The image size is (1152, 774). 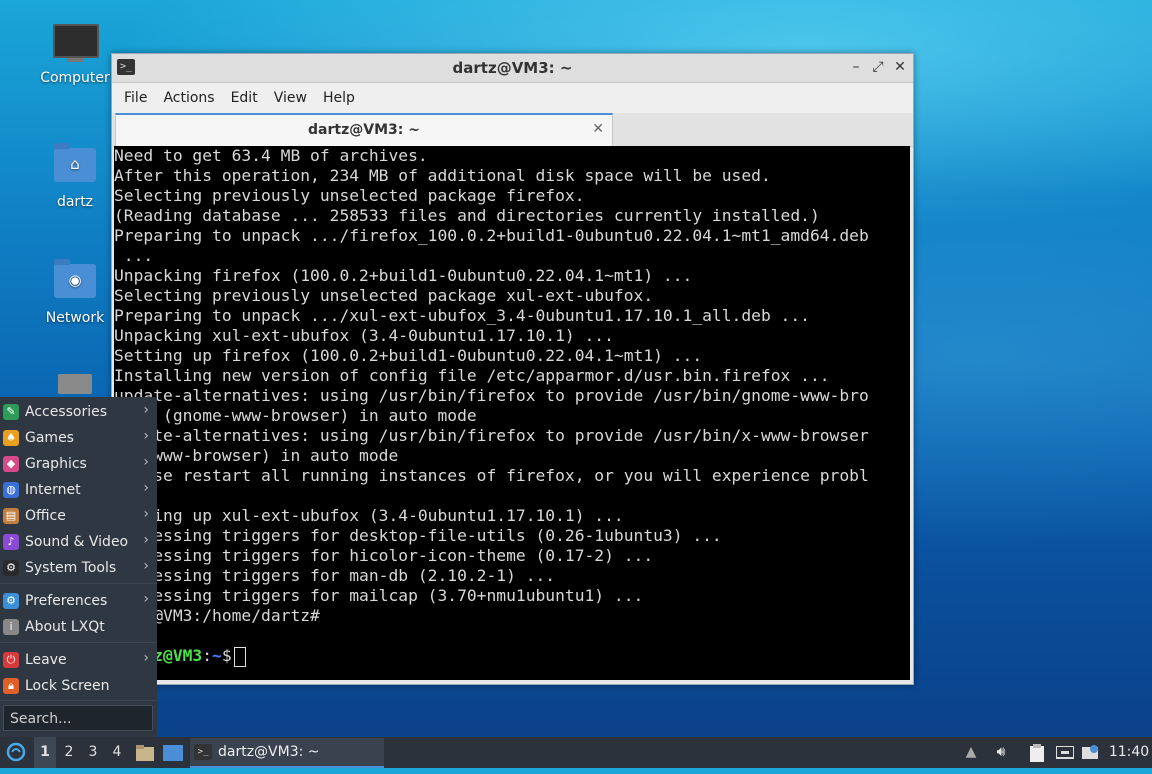 What do you see at coordinates (45, 516) in the screenshot?
I see `start-menu-item-label: Office` at bounding box center [45, 516].